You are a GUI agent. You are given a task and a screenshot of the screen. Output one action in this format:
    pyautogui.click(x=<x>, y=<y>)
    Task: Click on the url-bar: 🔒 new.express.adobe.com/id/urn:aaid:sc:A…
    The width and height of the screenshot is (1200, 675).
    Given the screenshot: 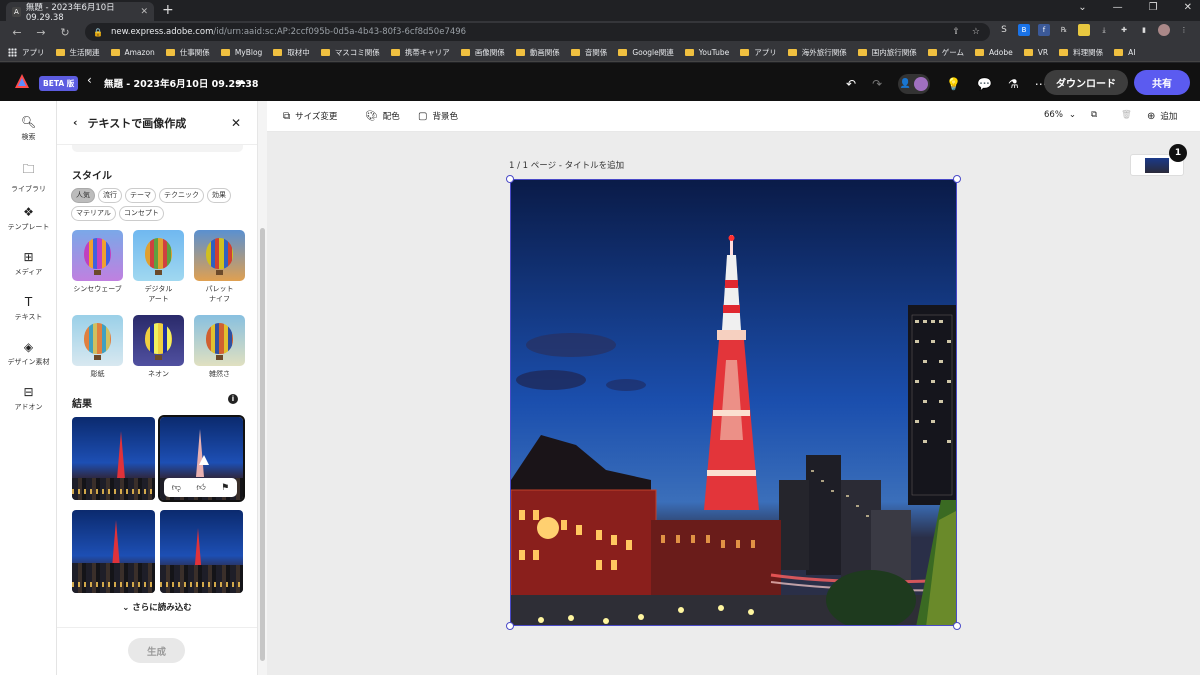 What is the action you would take?
    pyautogui.click(x=537, y=32)
    